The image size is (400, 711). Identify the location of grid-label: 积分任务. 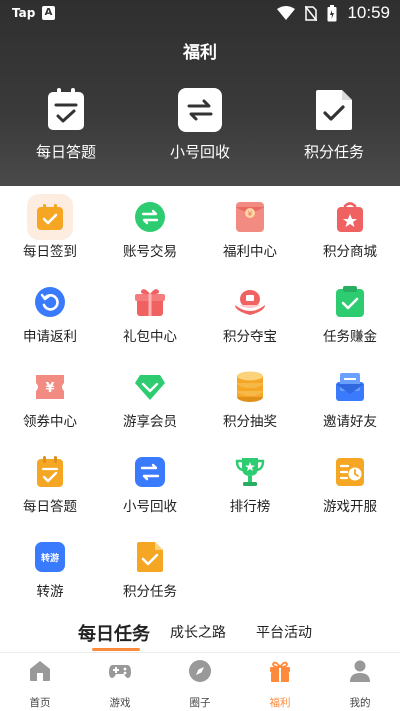
(150, 592).